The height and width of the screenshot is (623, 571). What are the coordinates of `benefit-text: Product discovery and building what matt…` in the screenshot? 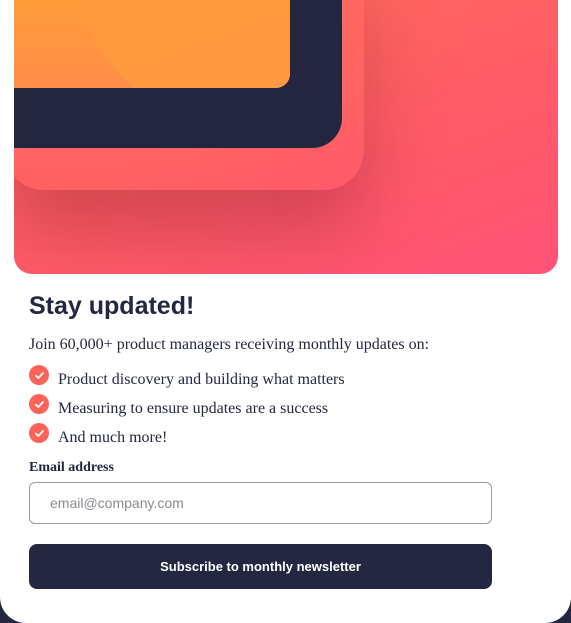 It's located at (201, 379).